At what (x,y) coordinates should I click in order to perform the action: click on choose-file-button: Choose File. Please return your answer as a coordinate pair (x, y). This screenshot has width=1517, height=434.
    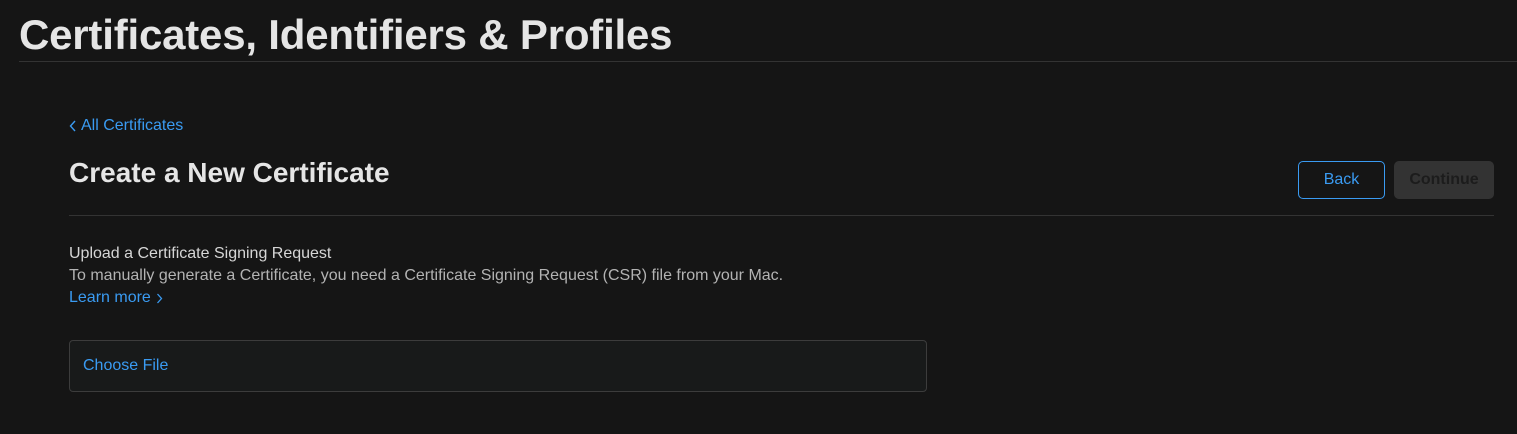
    Looking at the image, I should click on (125, 366).